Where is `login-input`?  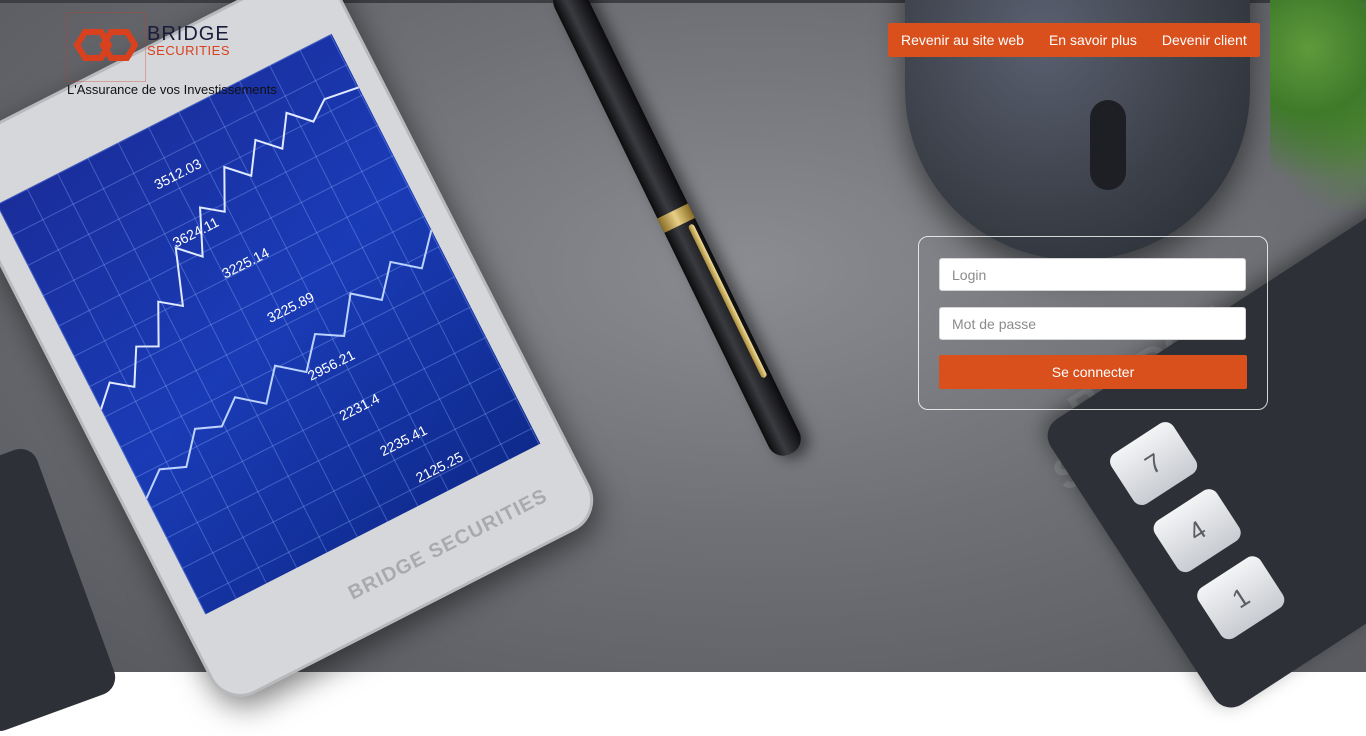 login-input is located at coordinates (1092, 274).